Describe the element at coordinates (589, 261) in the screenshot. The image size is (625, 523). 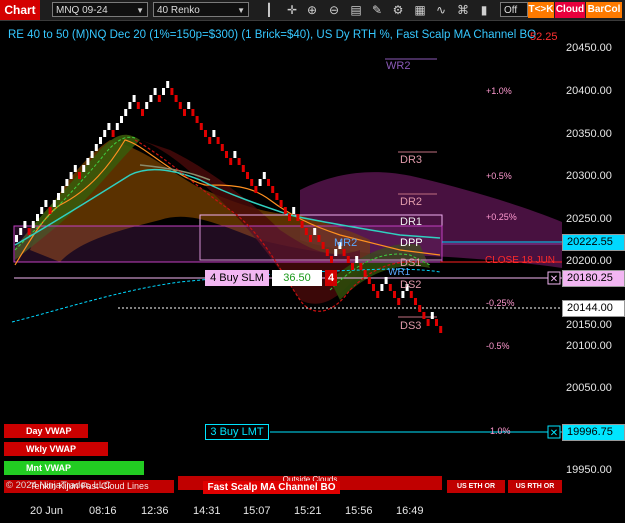
I see `price-tick: 20200.00` at that location.